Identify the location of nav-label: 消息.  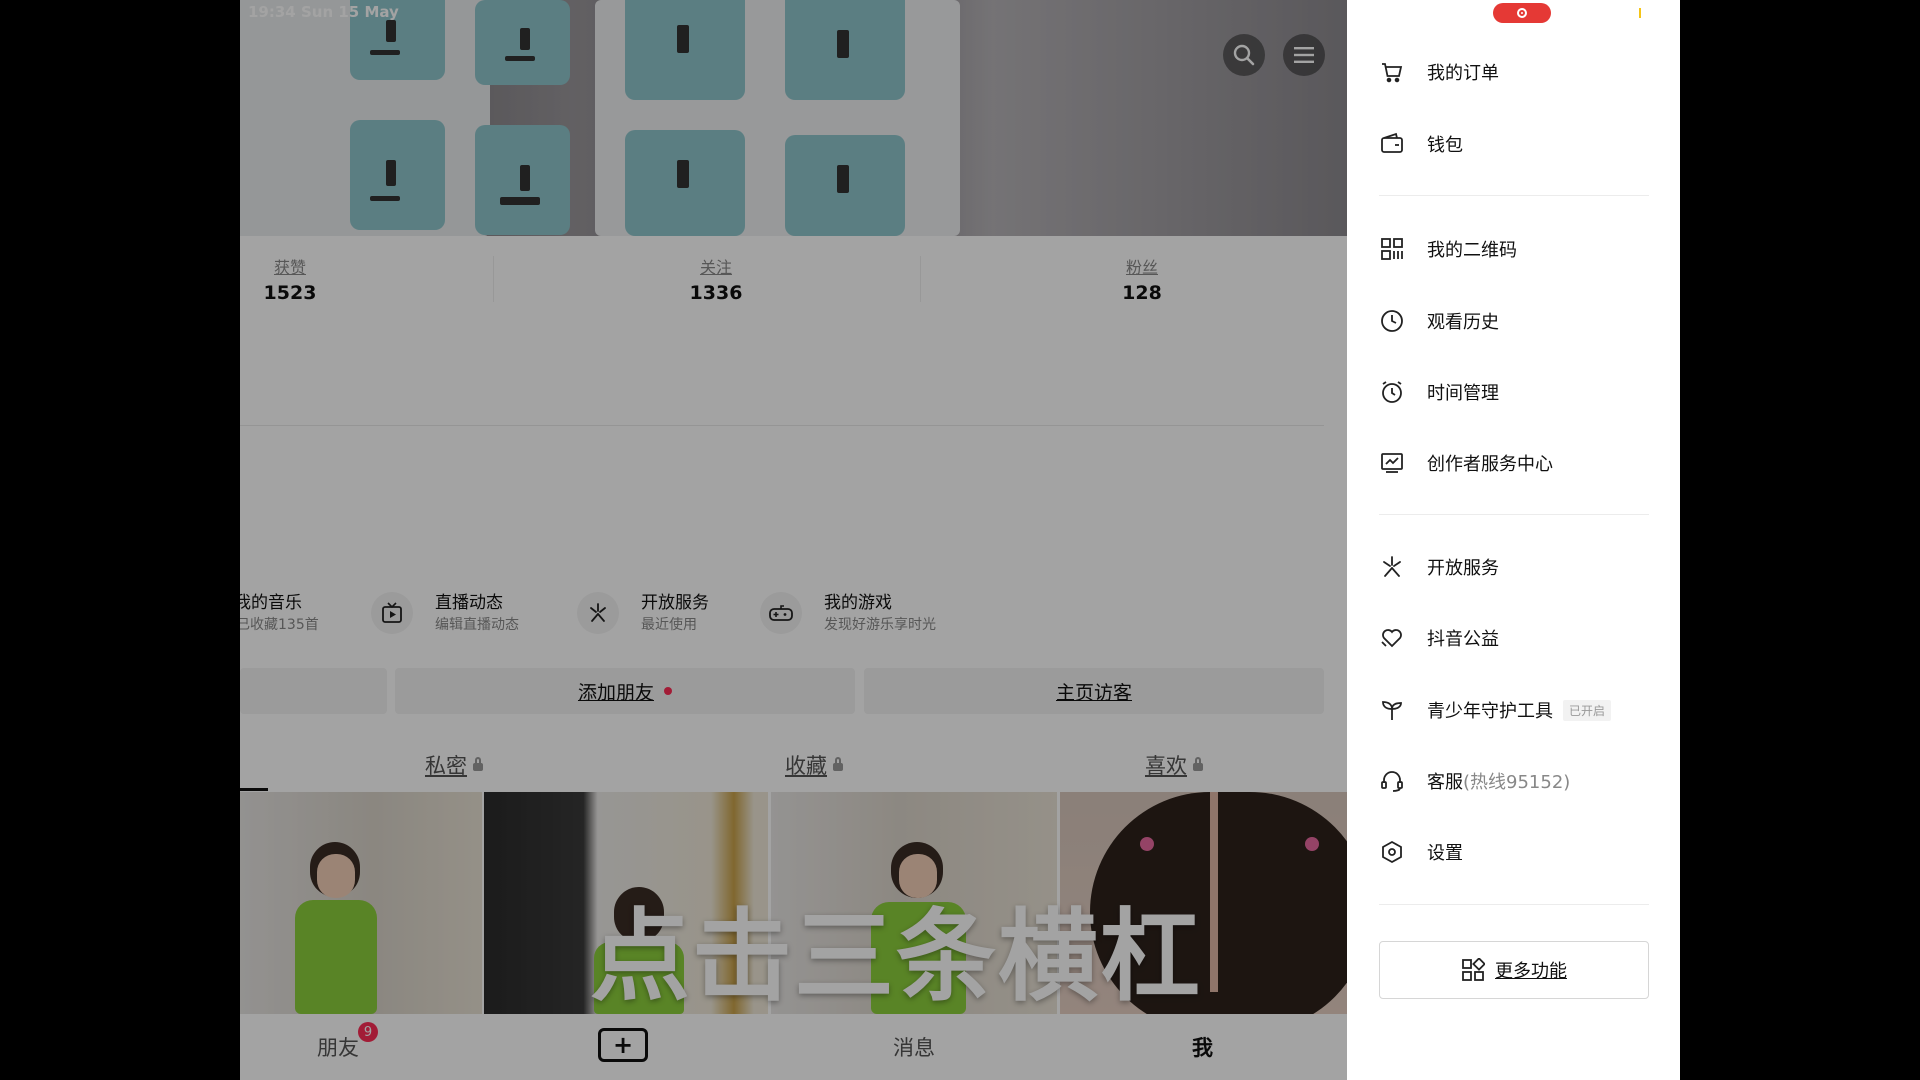
(914, 1048).